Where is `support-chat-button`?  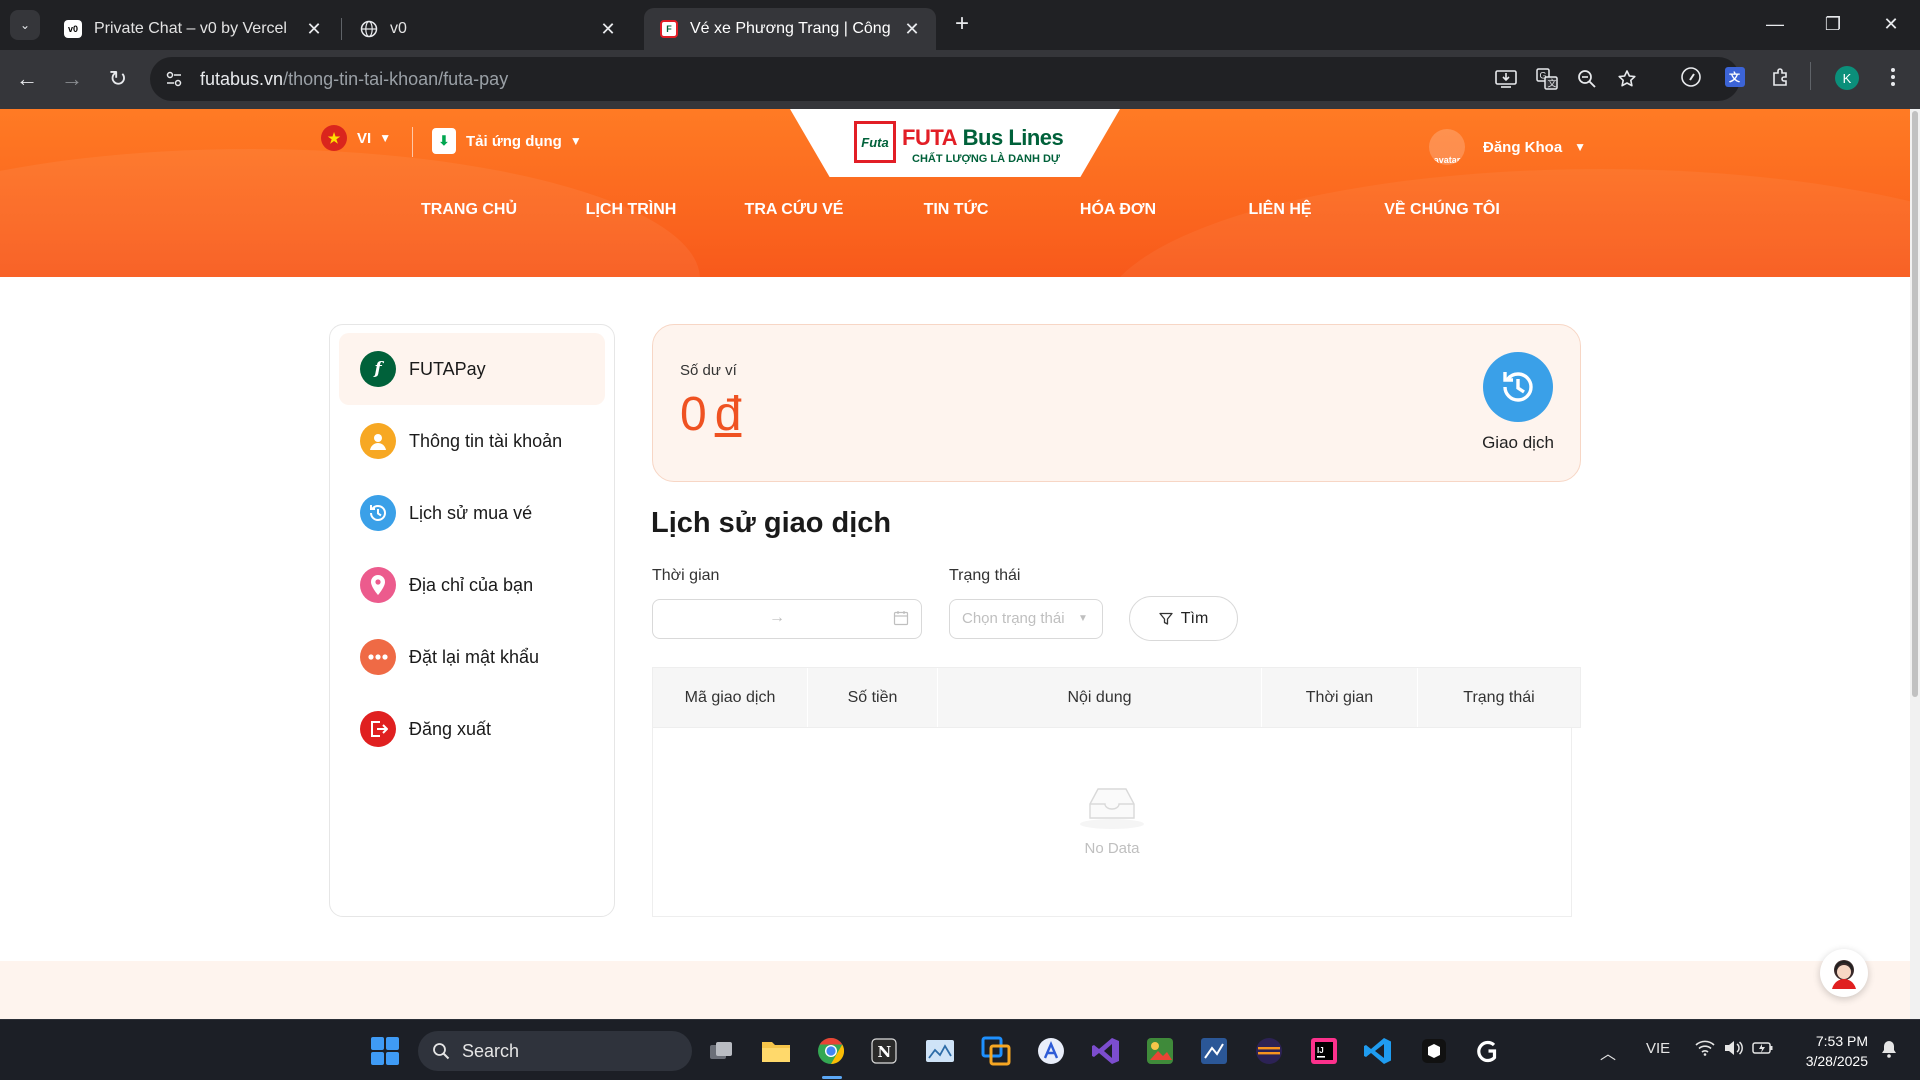 support-chat-button is located at coordinates (1844, 973).